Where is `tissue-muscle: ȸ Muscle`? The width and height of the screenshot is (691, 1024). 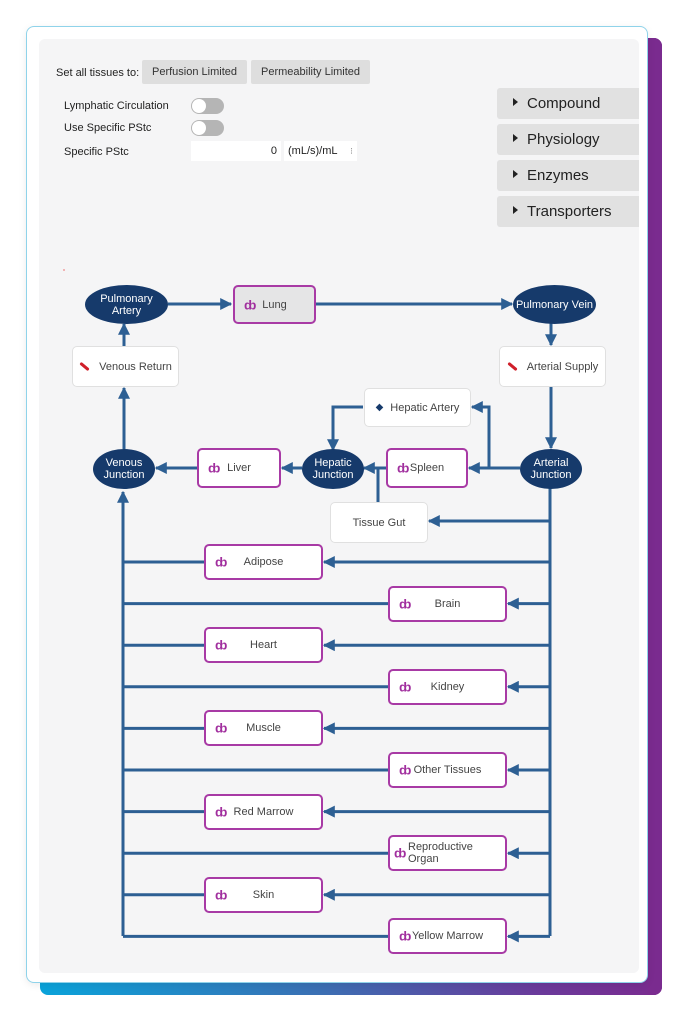
tissue-muscle: ȸ Muscle is located at coordinates (263, 728).